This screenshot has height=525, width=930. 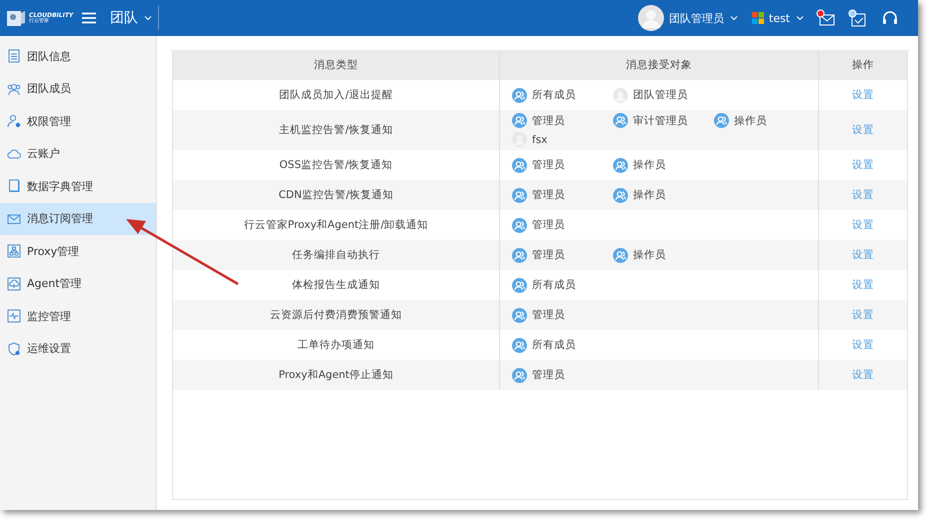 What do you see at coordinates (14, 121) in the screenshot?
I see `user-gear-icon` at bounding box center [14, 121].